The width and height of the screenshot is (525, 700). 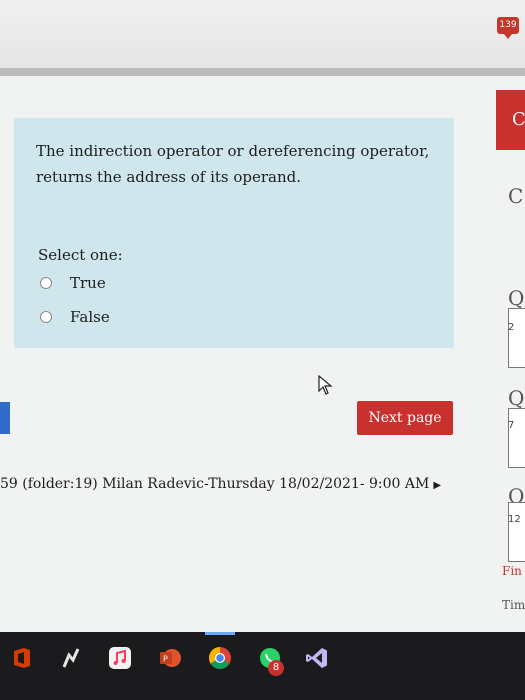 I want to click on chart-app-icon, so click(x=70, y=658).